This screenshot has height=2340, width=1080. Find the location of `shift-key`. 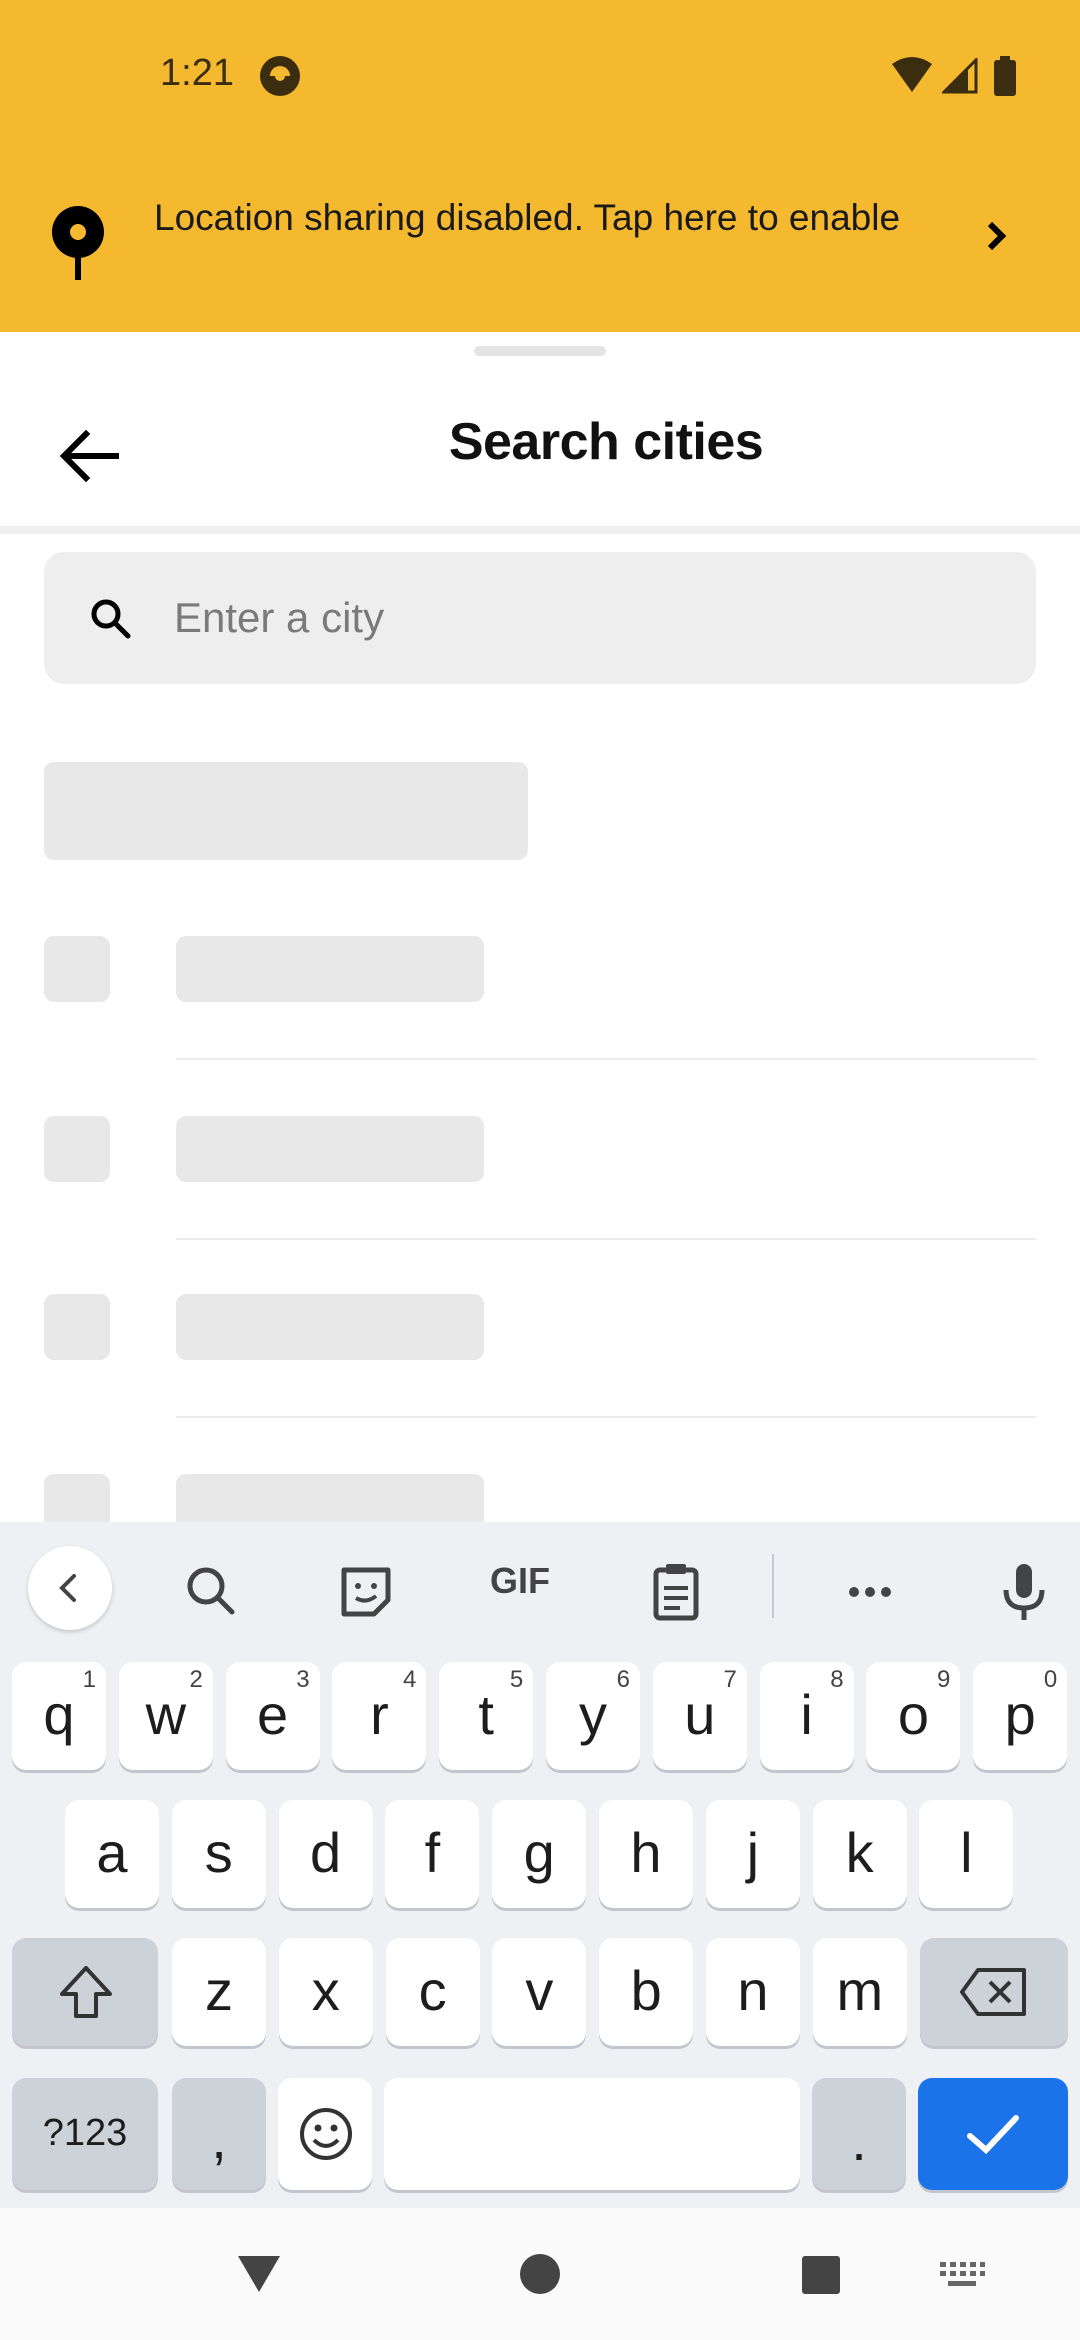

shift-key is located at coordinates (85, 1992).